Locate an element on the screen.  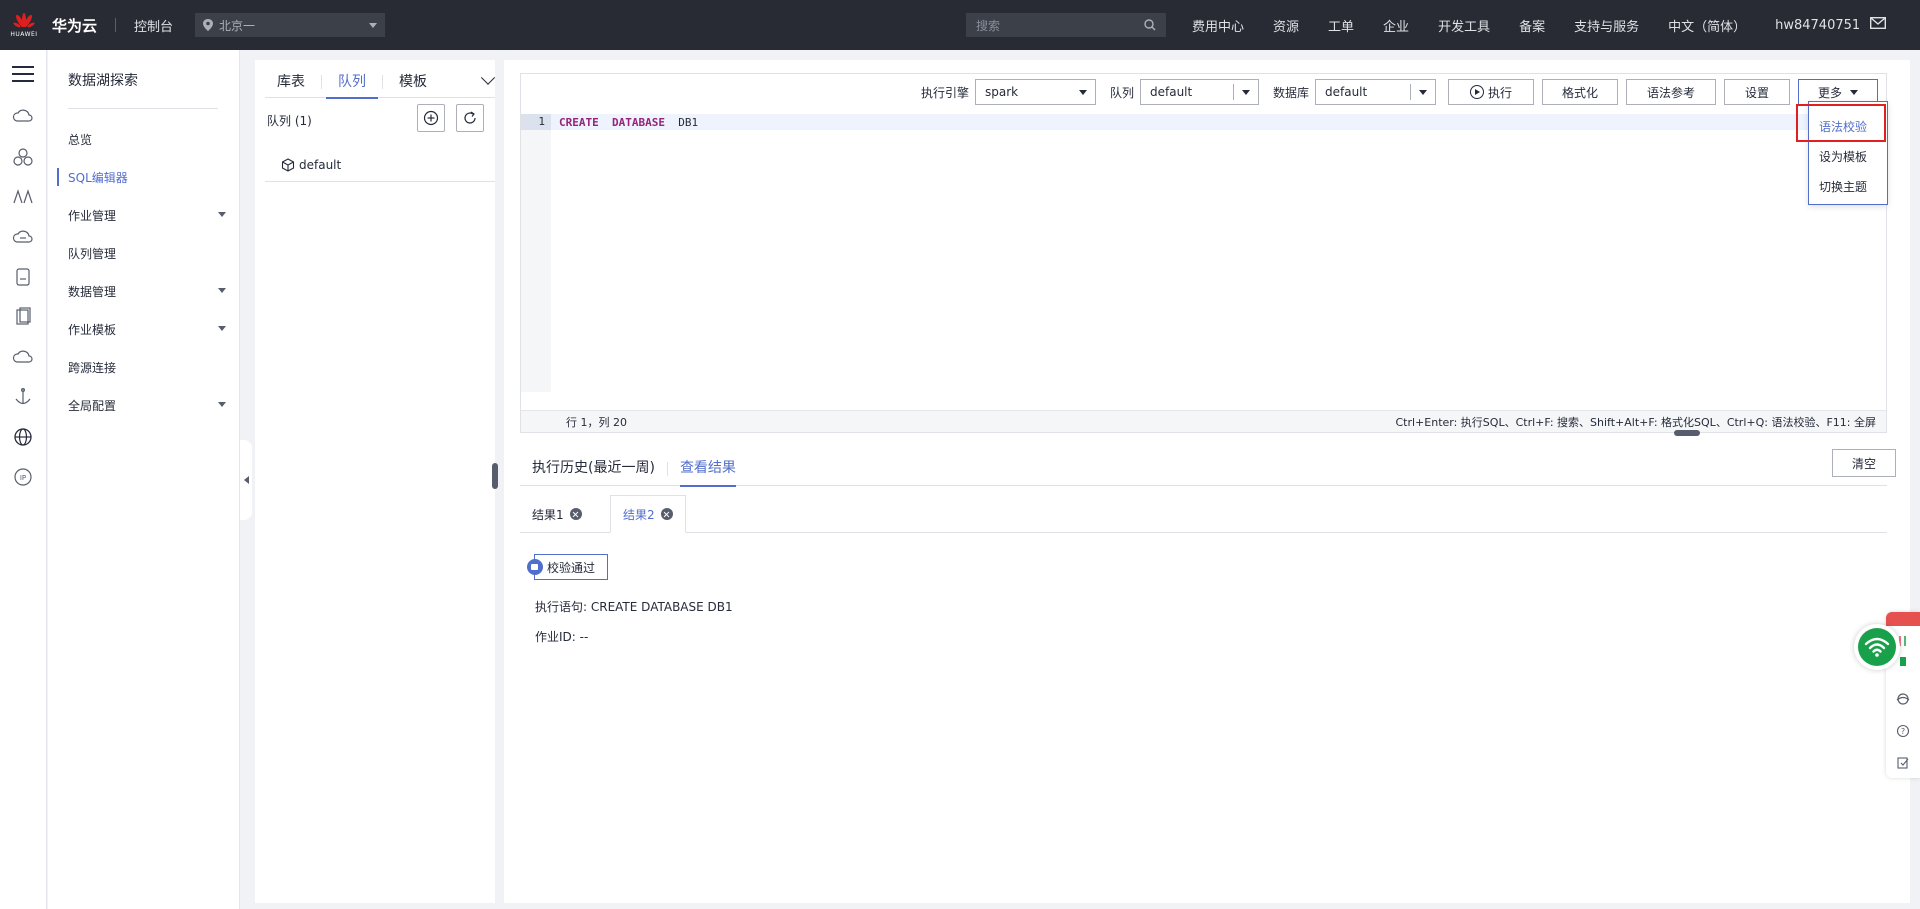
syntax-reference-label: 语法参考 is located at coordinates (1670, 92).